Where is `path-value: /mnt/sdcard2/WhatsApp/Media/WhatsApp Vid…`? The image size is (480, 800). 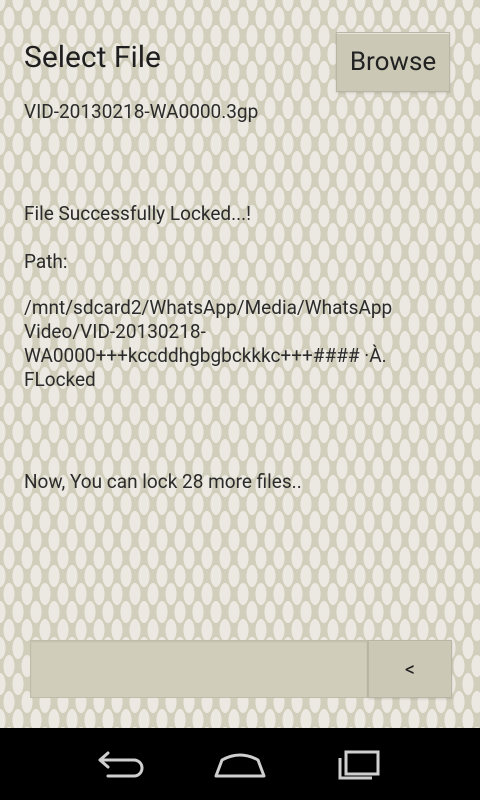 path-value: /mnt/sdcard2/WhatsApp/Media/WhatsApp Vid… is located at coordinates (208, 344).